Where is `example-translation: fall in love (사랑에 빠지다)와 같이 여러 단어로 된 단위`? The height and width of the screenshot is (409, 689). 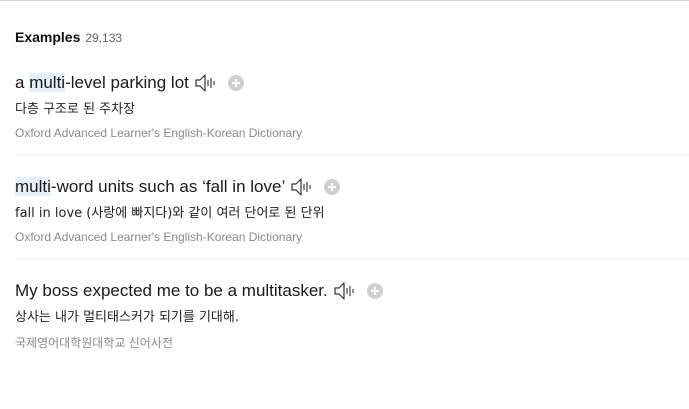
example-translation: fall in love (사랑에 빠지다)와 같이 여러 단어로 된 단위 is located at coordinates (170, 213).